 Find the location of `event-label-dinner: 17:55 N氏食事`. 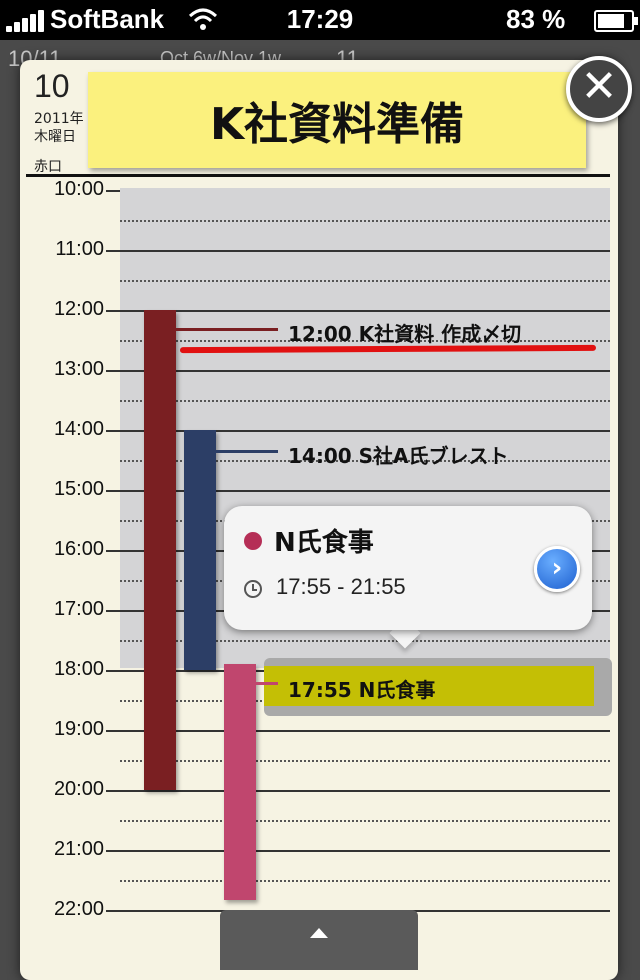

event-label-dinner: 17:55 N氏食事 is located at coordinates (361, 688).